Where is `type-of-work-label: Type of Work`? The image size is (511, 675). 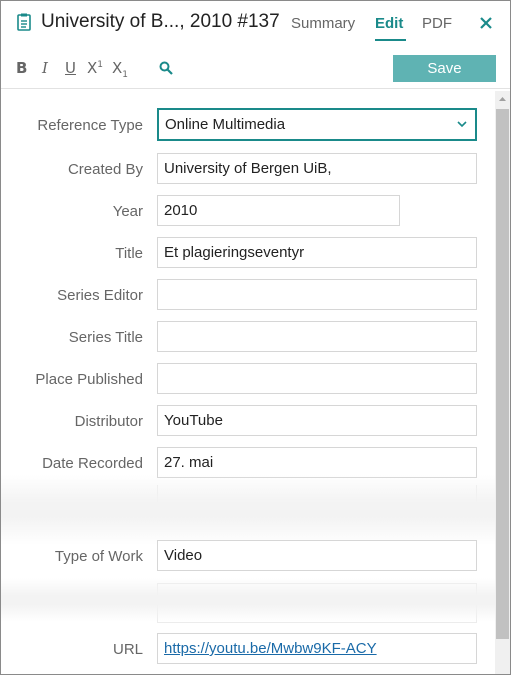 type-of-work-label: Type of Work is located at coordinates (98, 556).